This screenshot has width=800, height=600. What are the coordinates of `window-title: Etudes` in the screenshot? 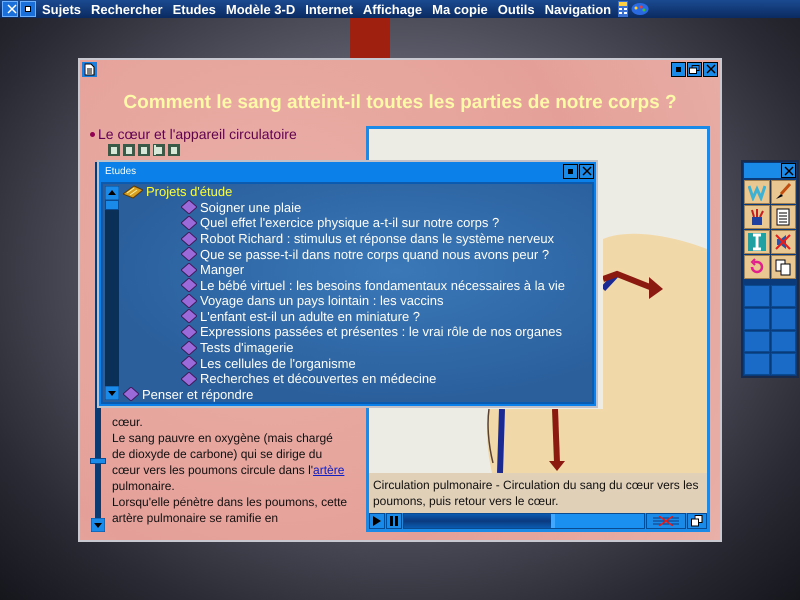 It's located at (120, 171).